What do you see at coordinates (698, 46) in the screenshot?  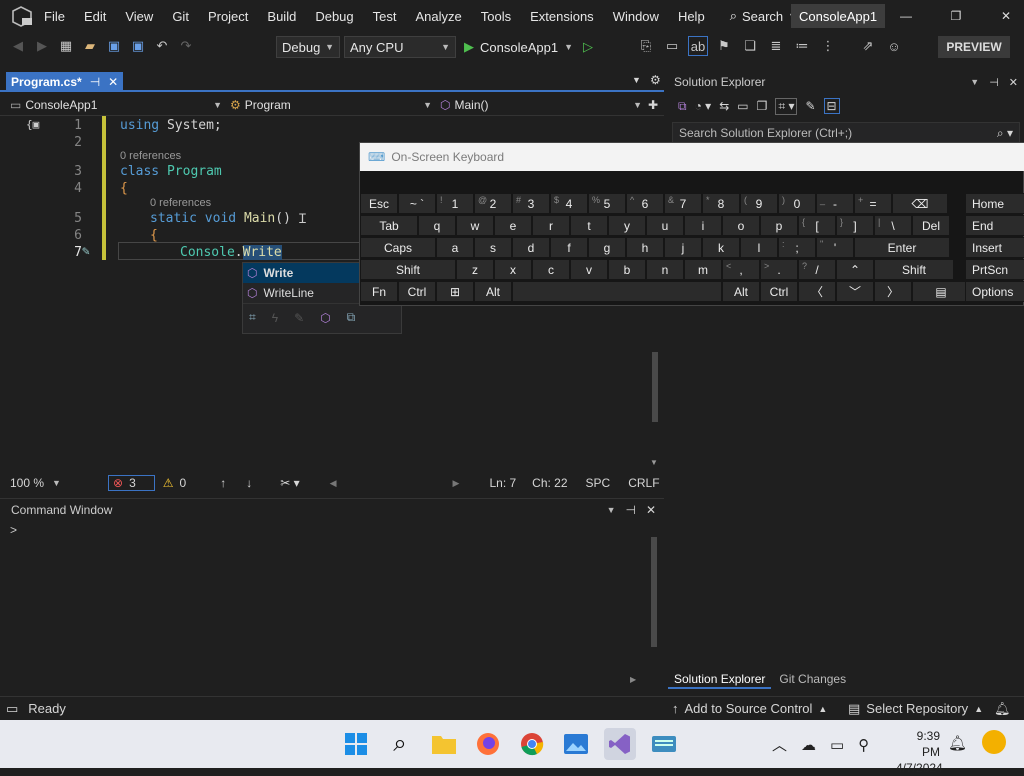 I see `spellcheck-icon: ab` at bounding box center [698, 46].